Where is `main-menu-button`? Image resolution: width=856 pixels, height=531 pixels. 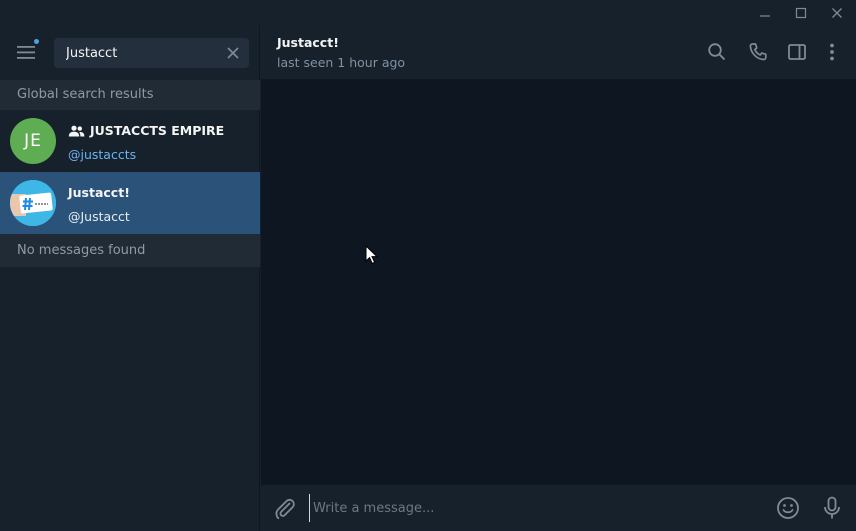
main-menu-button is located at coordinates (27, 50).